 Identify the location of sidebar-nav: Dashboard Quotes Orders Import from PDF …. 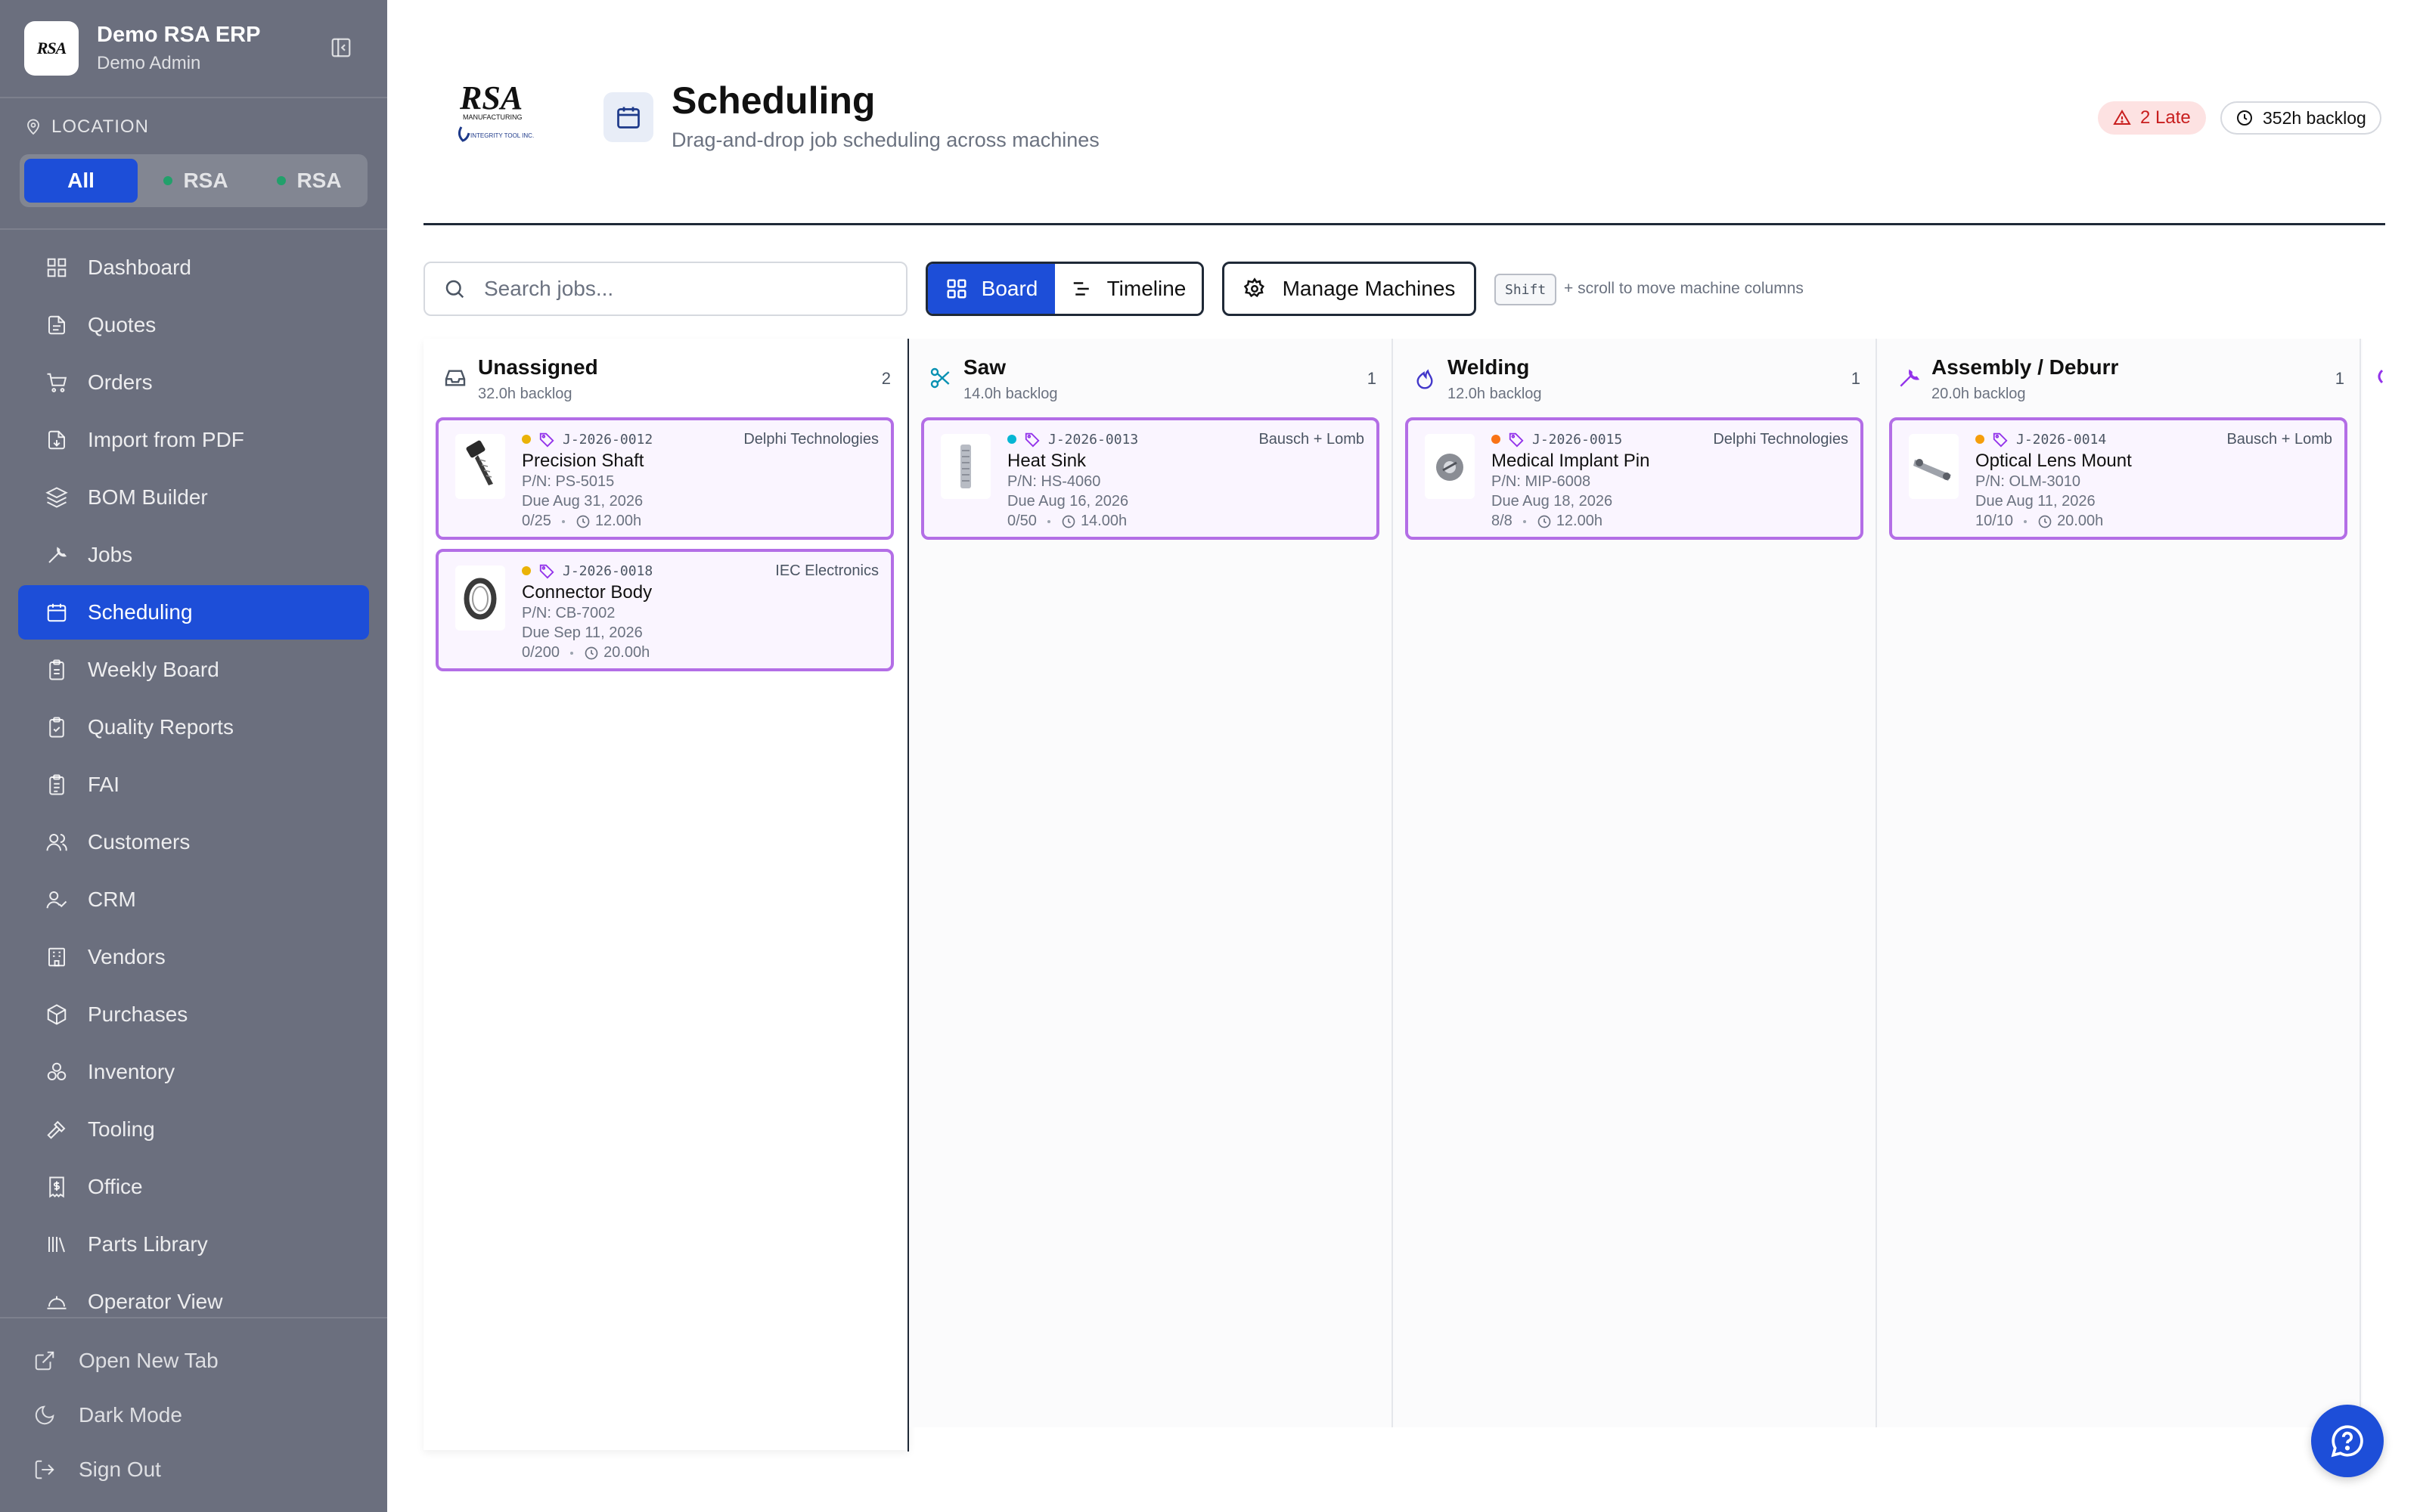
(193, 786).